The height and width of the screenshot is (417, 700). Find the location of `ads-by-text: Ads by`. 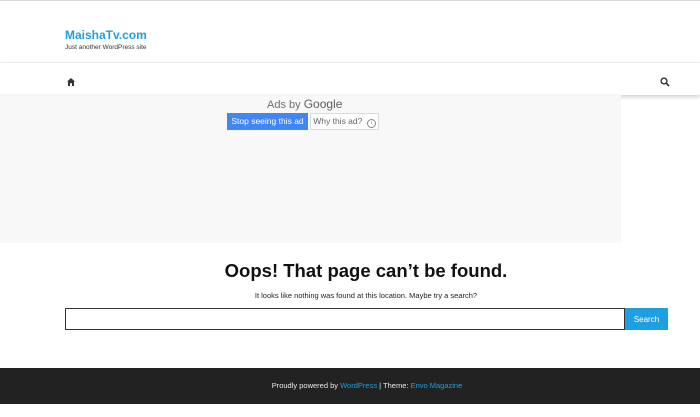

ads-by-text: Ads by is located at coordinates (284, 105).